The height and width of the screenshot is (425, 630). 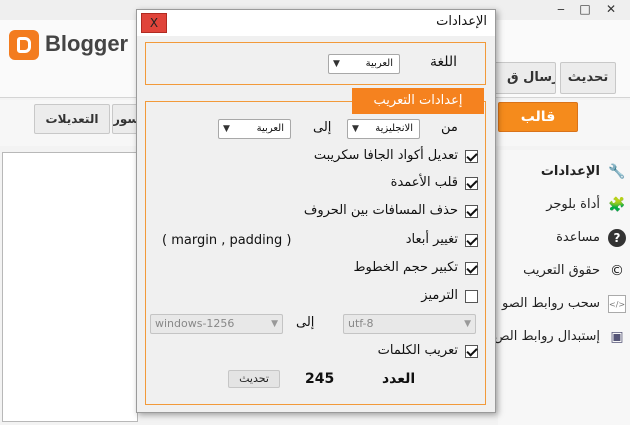 I want to click on localize-words-label: تعريب الكلمات, so click(x=417, y=350).